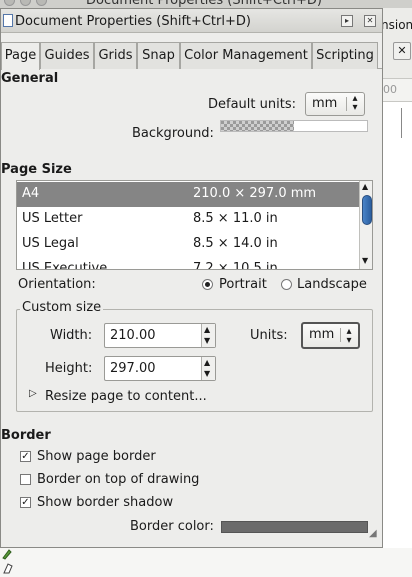  I want to click on border-color-button, so click(294, 527).